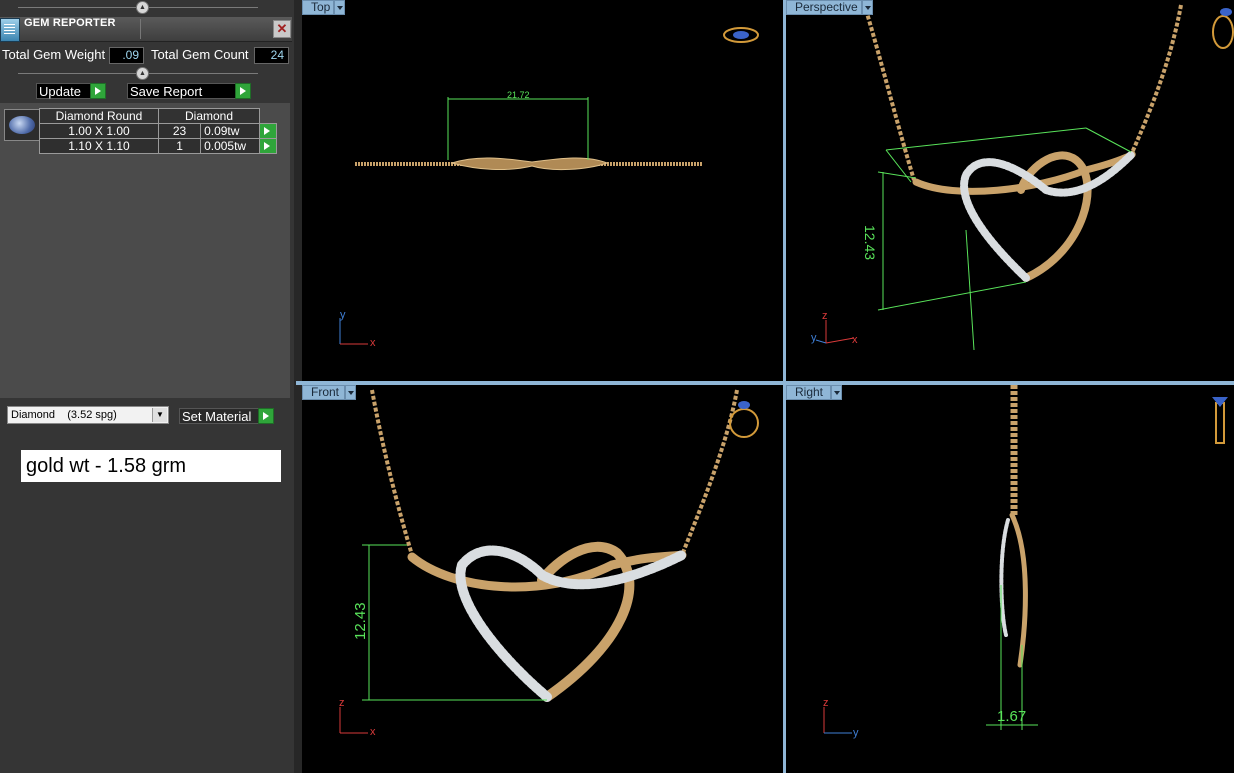  What do you see at coordinates (209, 116) in the screenshot?
I see `gem-type-header: Diamond` at bounding box center [209, 116].